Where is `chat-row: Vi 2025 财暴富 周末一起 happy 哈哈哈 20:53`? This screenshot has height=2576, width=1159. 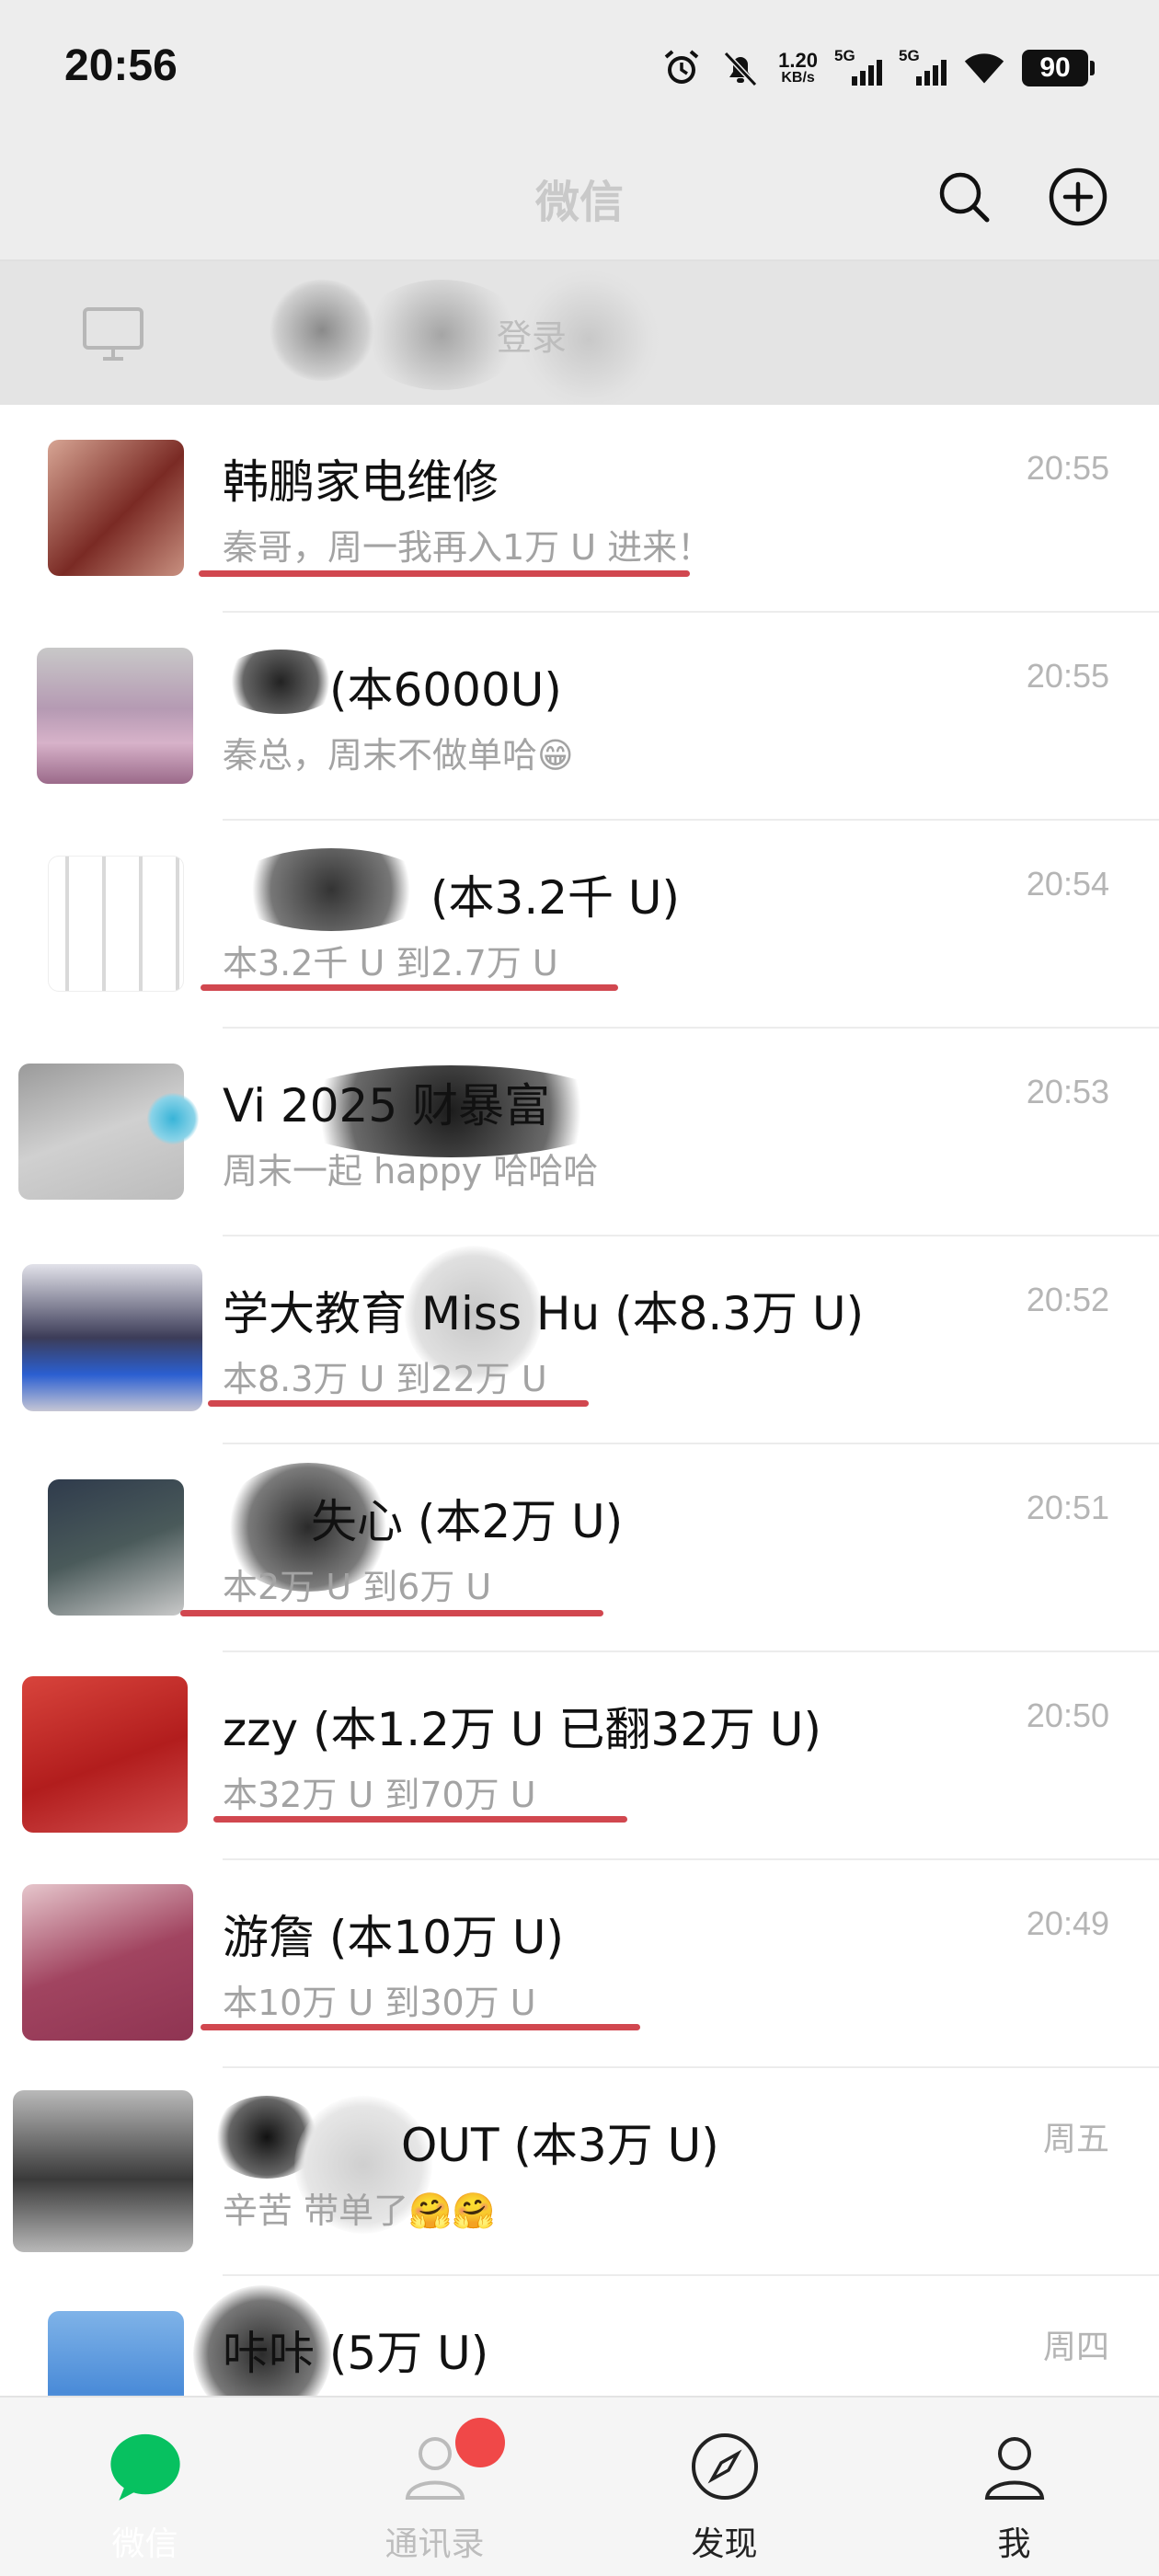
chat-row: Vi 2025 财暴富 周末一起 happy 哈哈哈 20:53 is located at coordinates (579, 1132).